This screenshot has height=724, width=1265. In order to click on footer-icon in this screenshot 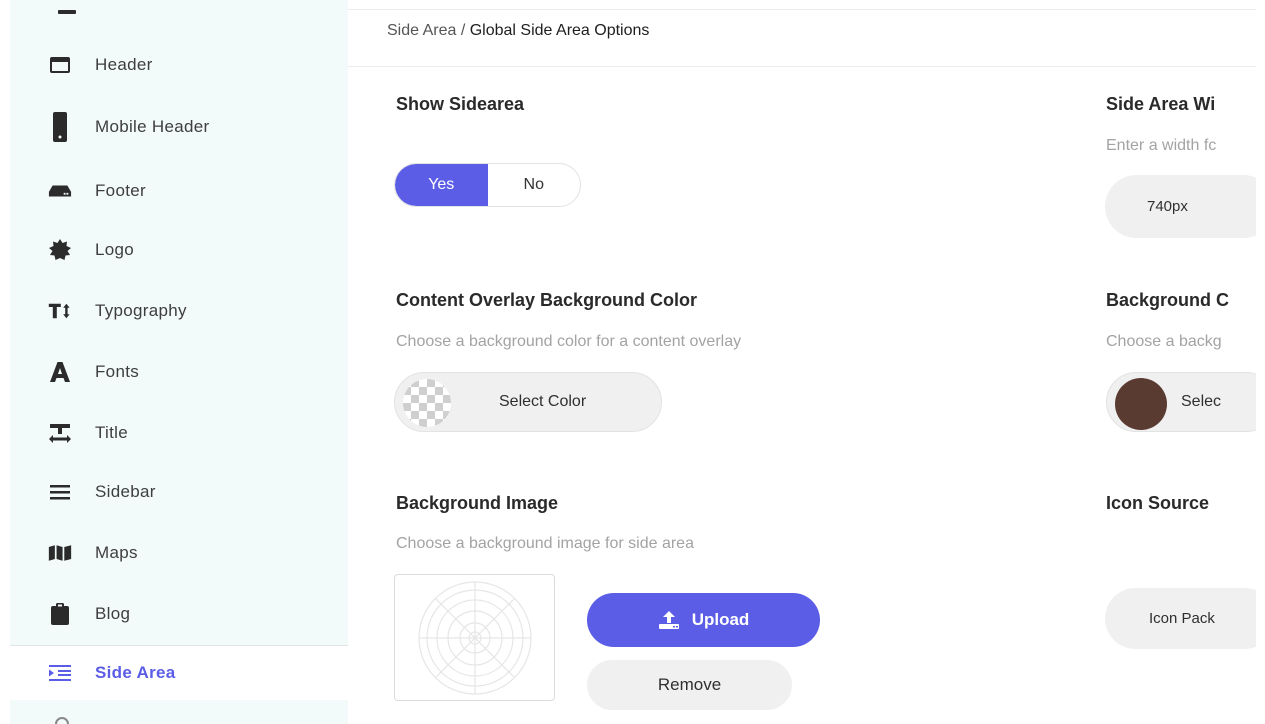, I will do `click(60, 191)`.